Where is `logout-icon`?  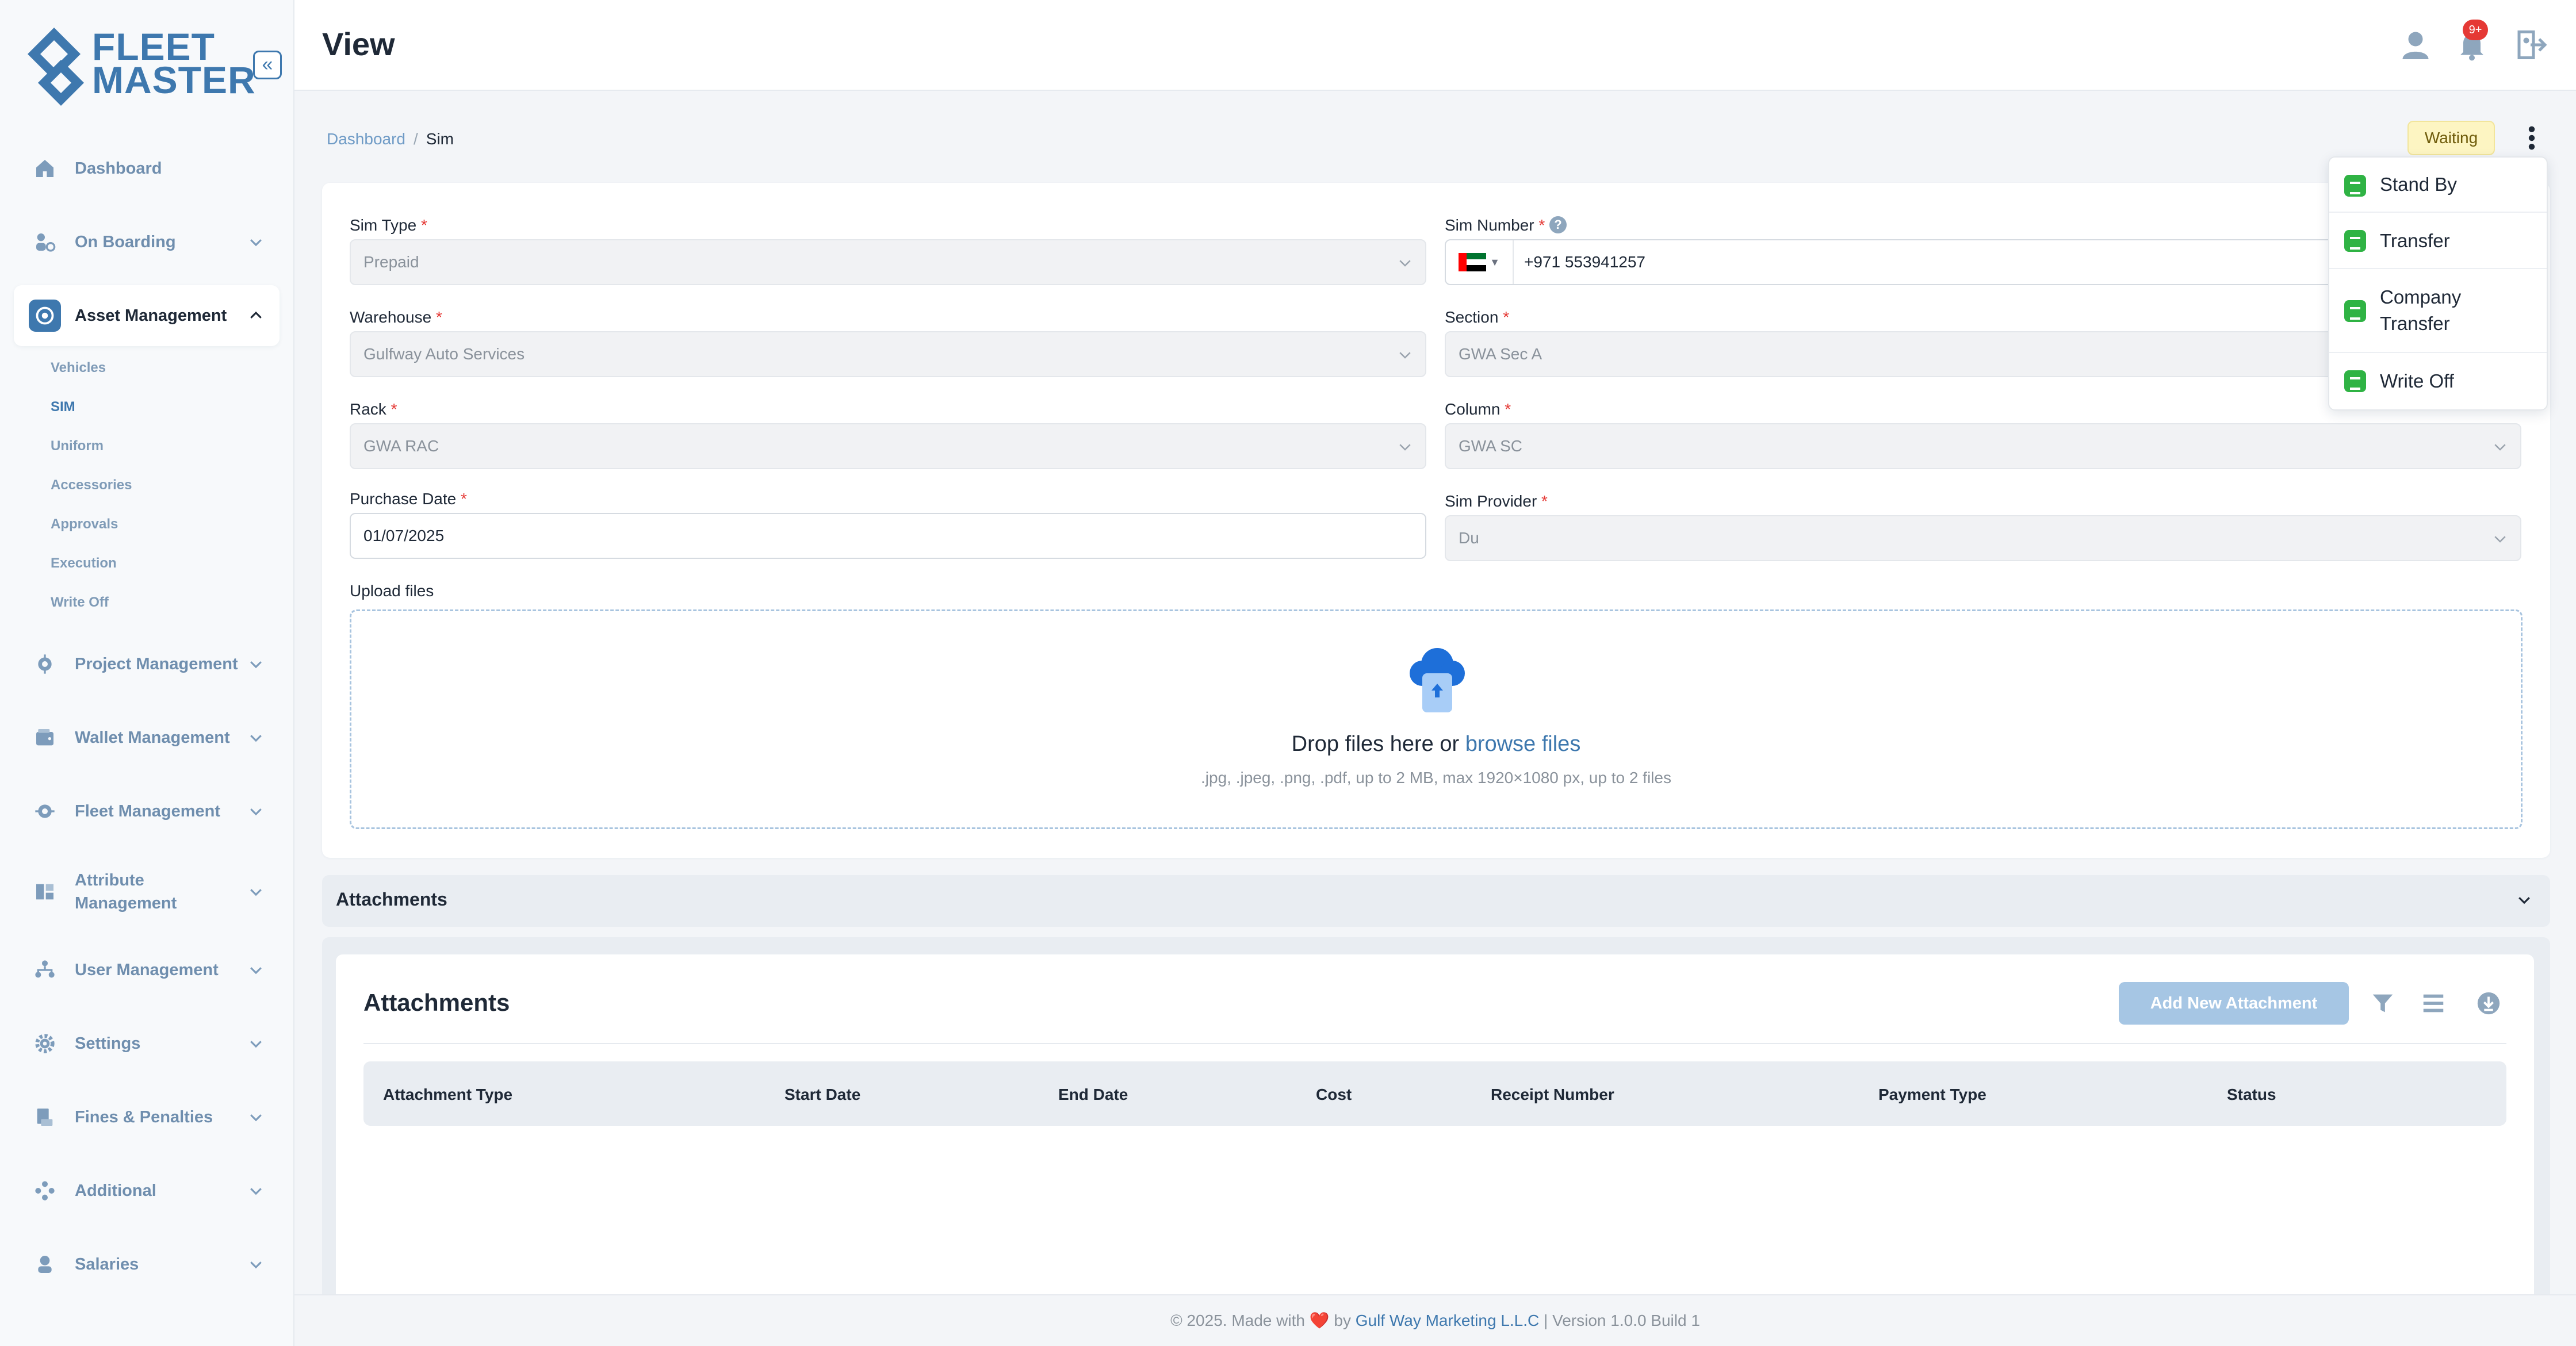 logout-icon is located at coordinates (2530, 45).